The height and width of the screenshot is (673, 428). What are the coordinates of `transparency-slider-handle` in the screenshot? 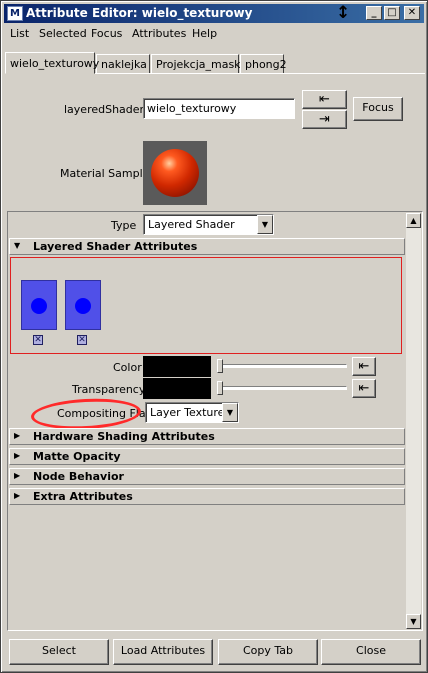 It's located at (220, 388).